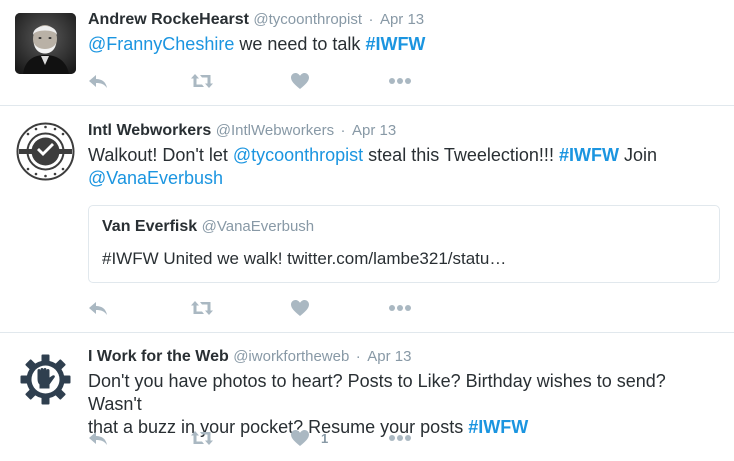 The width and height of the screenshot is (734, 461). I want to click on text-segment: Walkout! Don't let, so click(160, 155).